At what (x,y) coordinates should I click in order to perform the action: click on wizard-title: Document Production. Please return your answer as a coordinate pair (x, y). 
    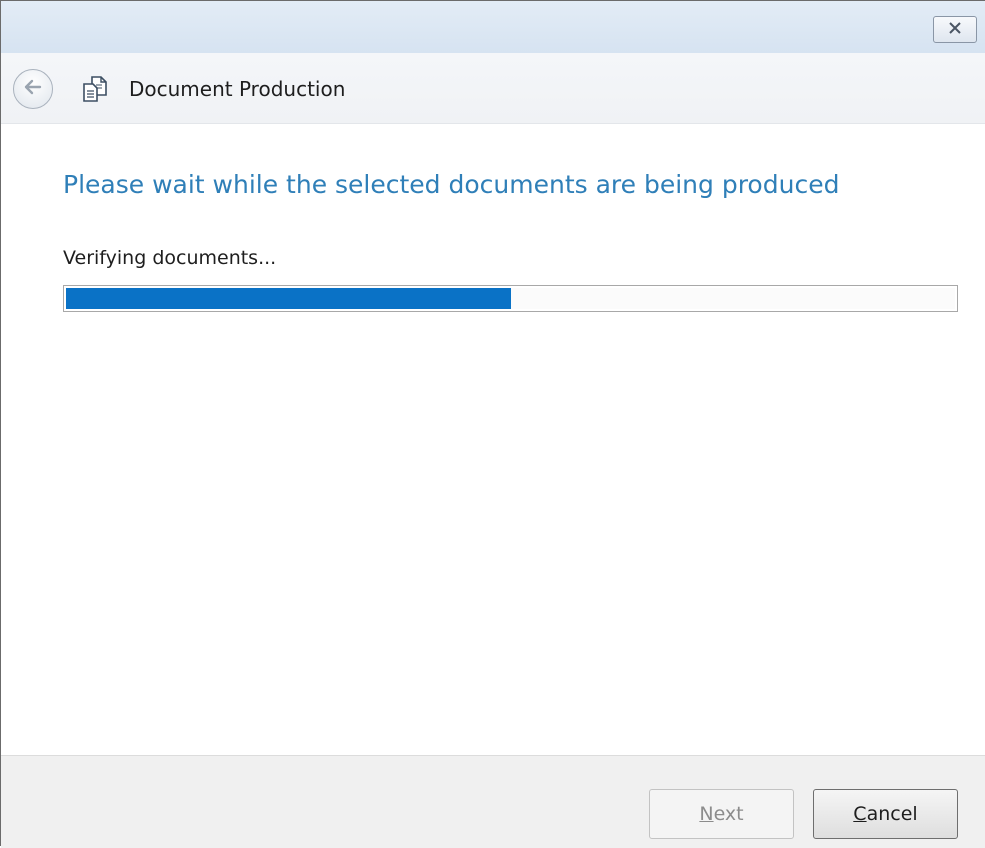
    Looking at the image, I should click on (237, 89).